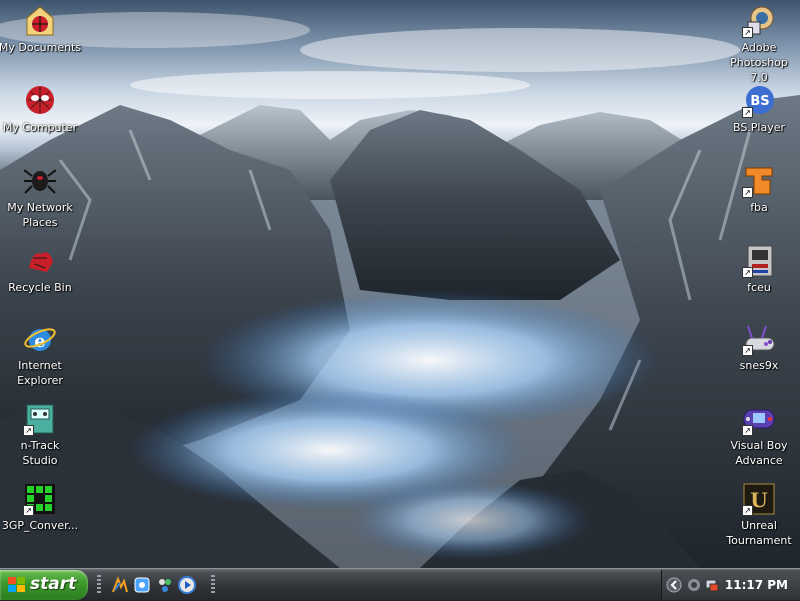 Image resolution: width=800 pixels, height=601 pixels. What do you see at coordinates (40, 453) in the screenshot?
I see `icon-label: n-Track Studio` at bounding box center [40, 453].